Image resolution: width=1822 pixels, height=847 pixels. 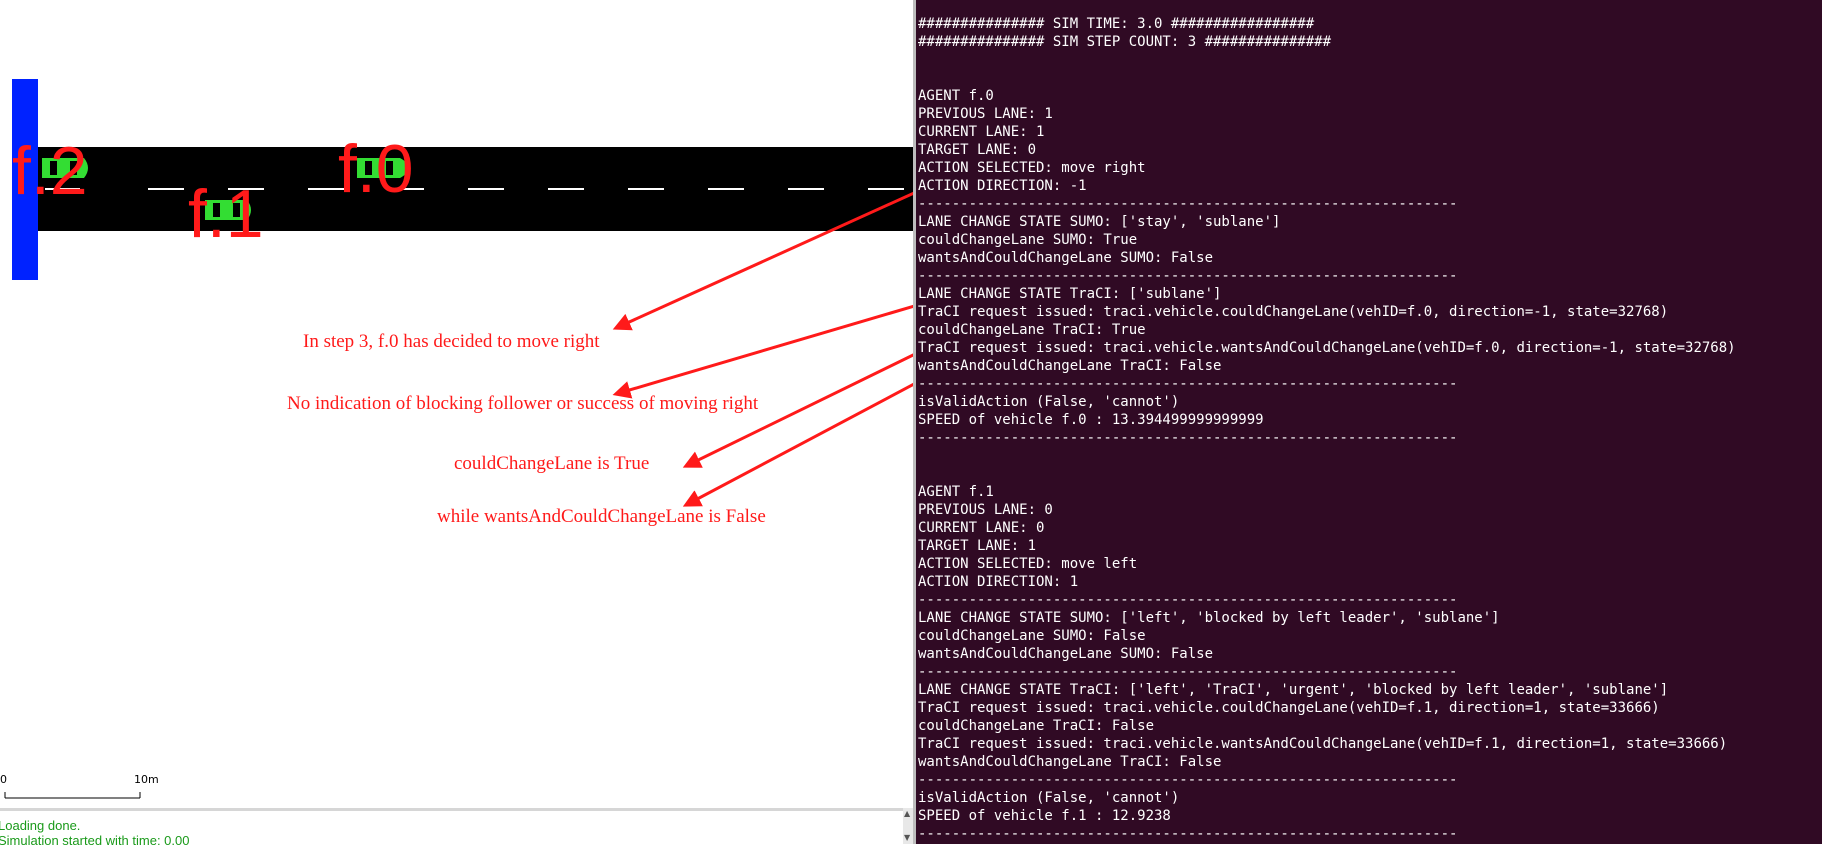 I want to click on annotation-wantsandcould: while wantsAndCouldChangeLane is False, so click(x=601, y=516).